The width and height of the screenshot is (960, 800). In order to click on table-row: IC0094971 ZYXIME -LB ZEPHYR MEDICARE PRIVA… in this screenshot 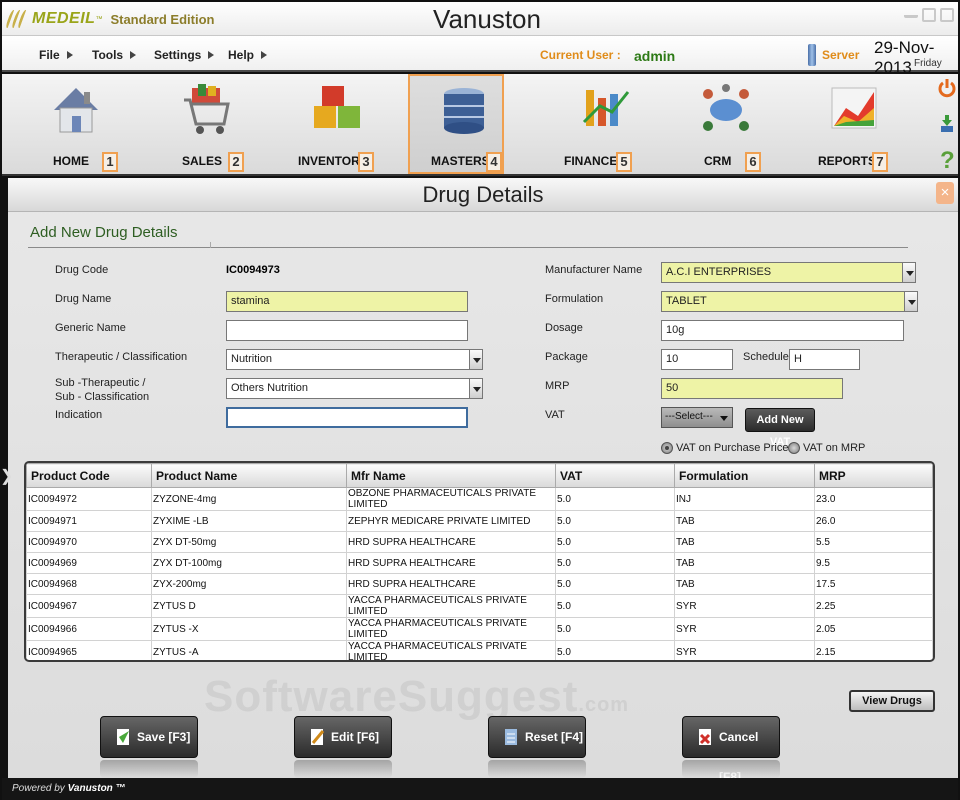, I will do `click(479, 521)`.